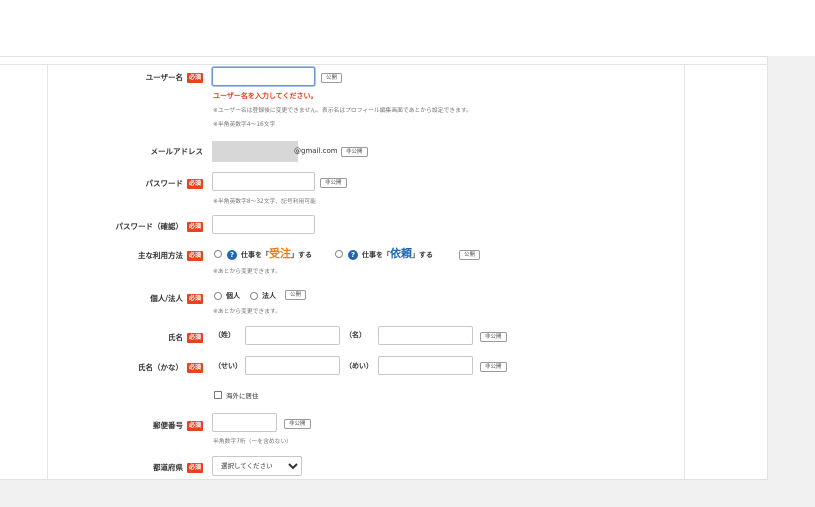 Image resolution: width=815 pixels, height=507 pixels. I want to click on last-name-input, so click(292, 335).